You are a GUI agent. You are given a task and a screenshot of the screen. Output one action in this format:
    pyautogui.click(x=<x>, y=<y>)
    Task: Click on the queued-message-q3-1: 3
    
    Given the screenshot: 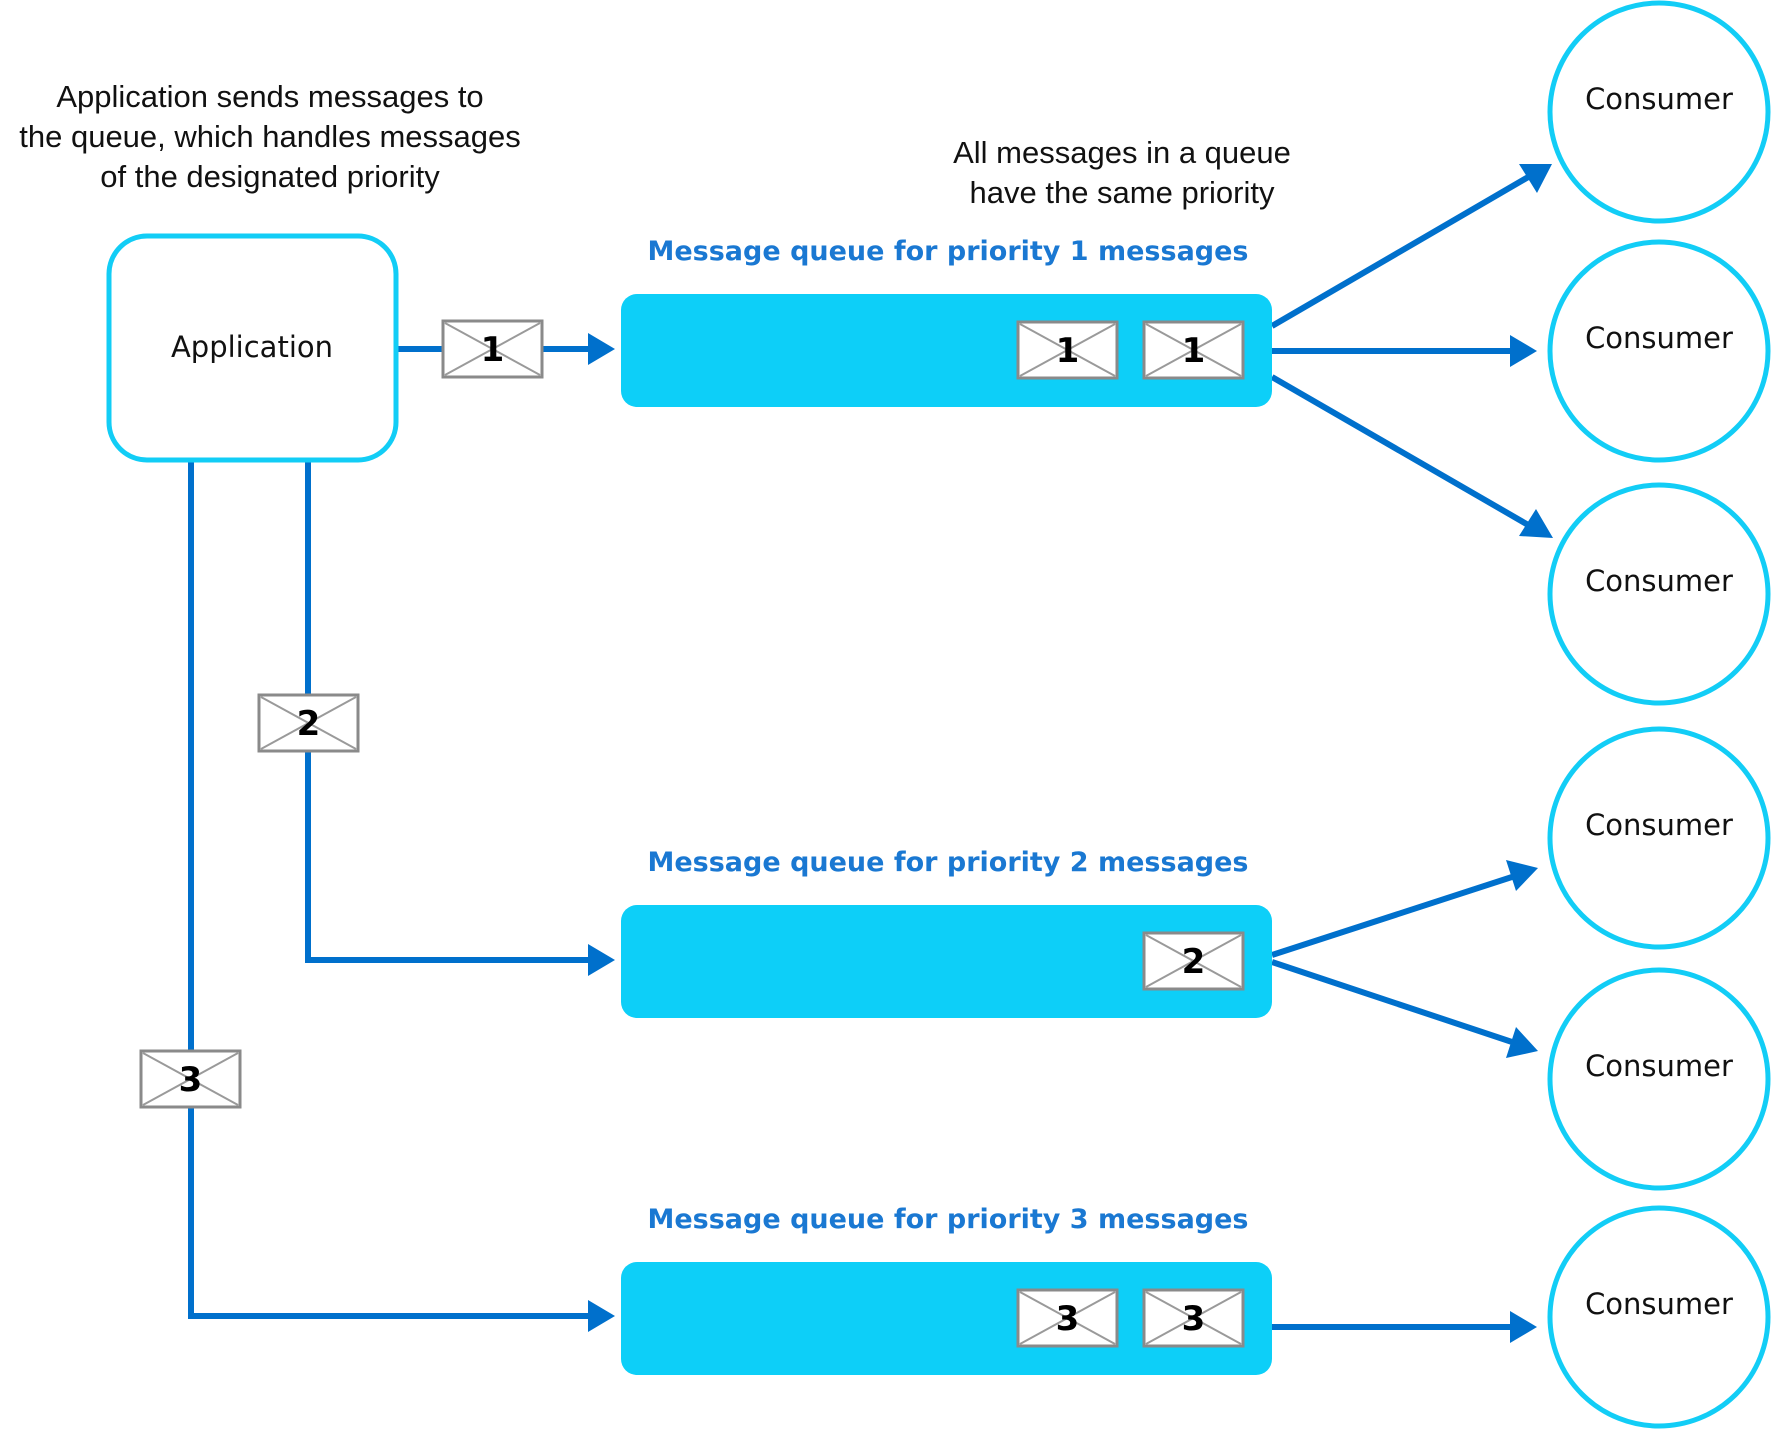 What is the action you would take?
    pyautogui.click(x=1067, y=1318)
    